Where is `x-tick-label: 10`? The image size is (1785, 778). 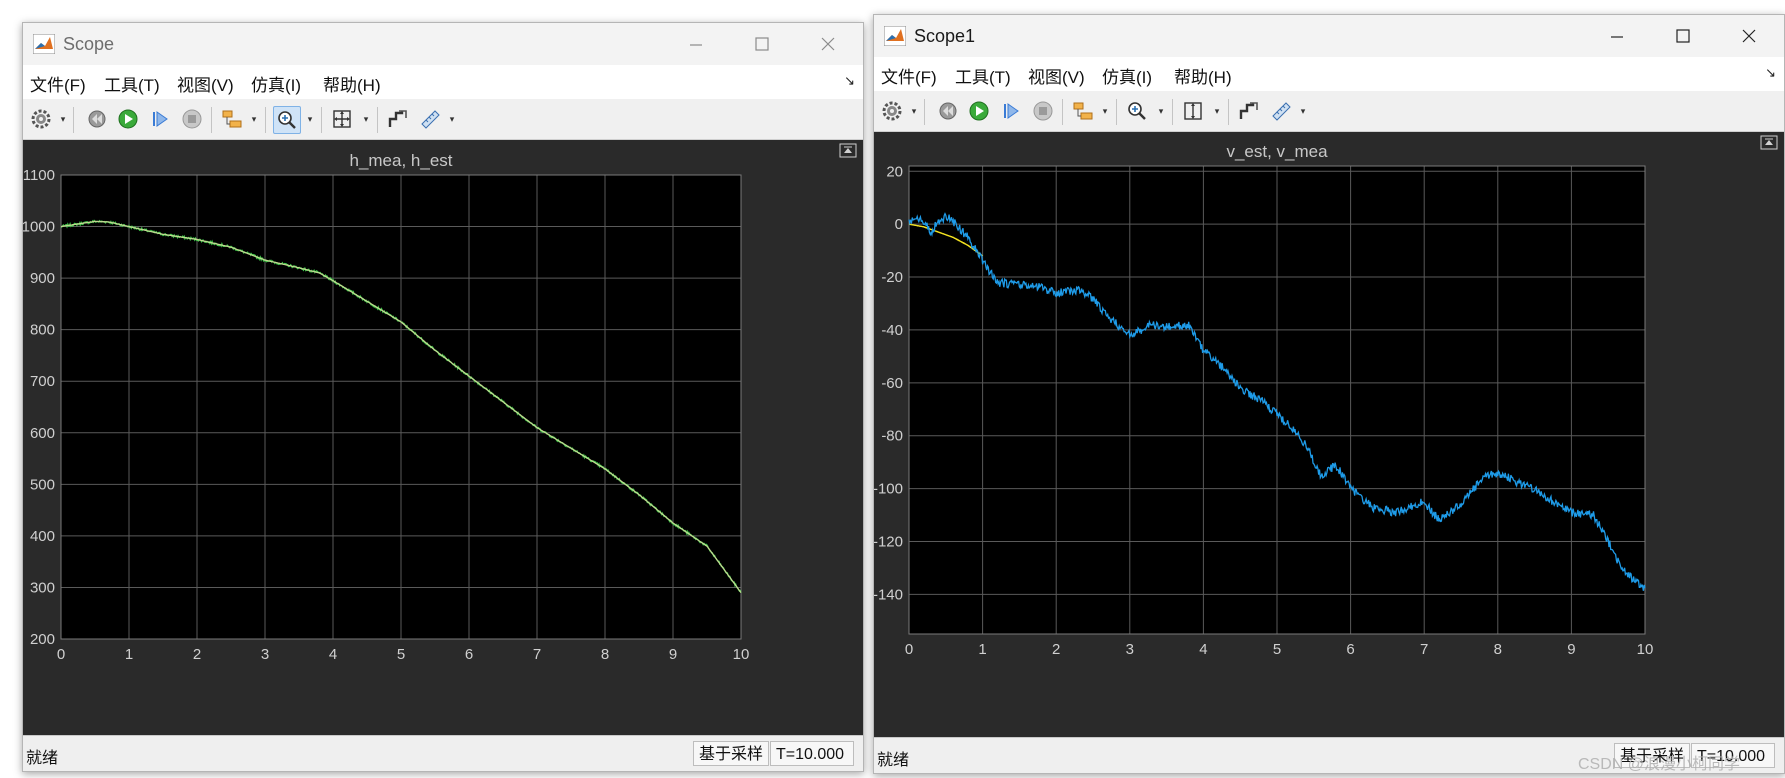
x-tick-label: 10 is located at coordinates (1645, 649).